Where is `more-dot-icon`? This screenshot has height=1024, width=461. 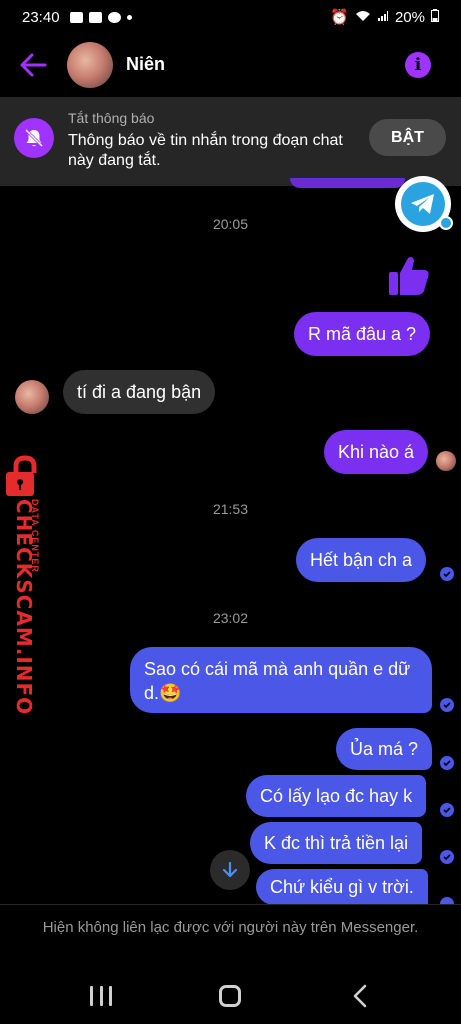
more-dot-icon is located at coordinates (129, 17).